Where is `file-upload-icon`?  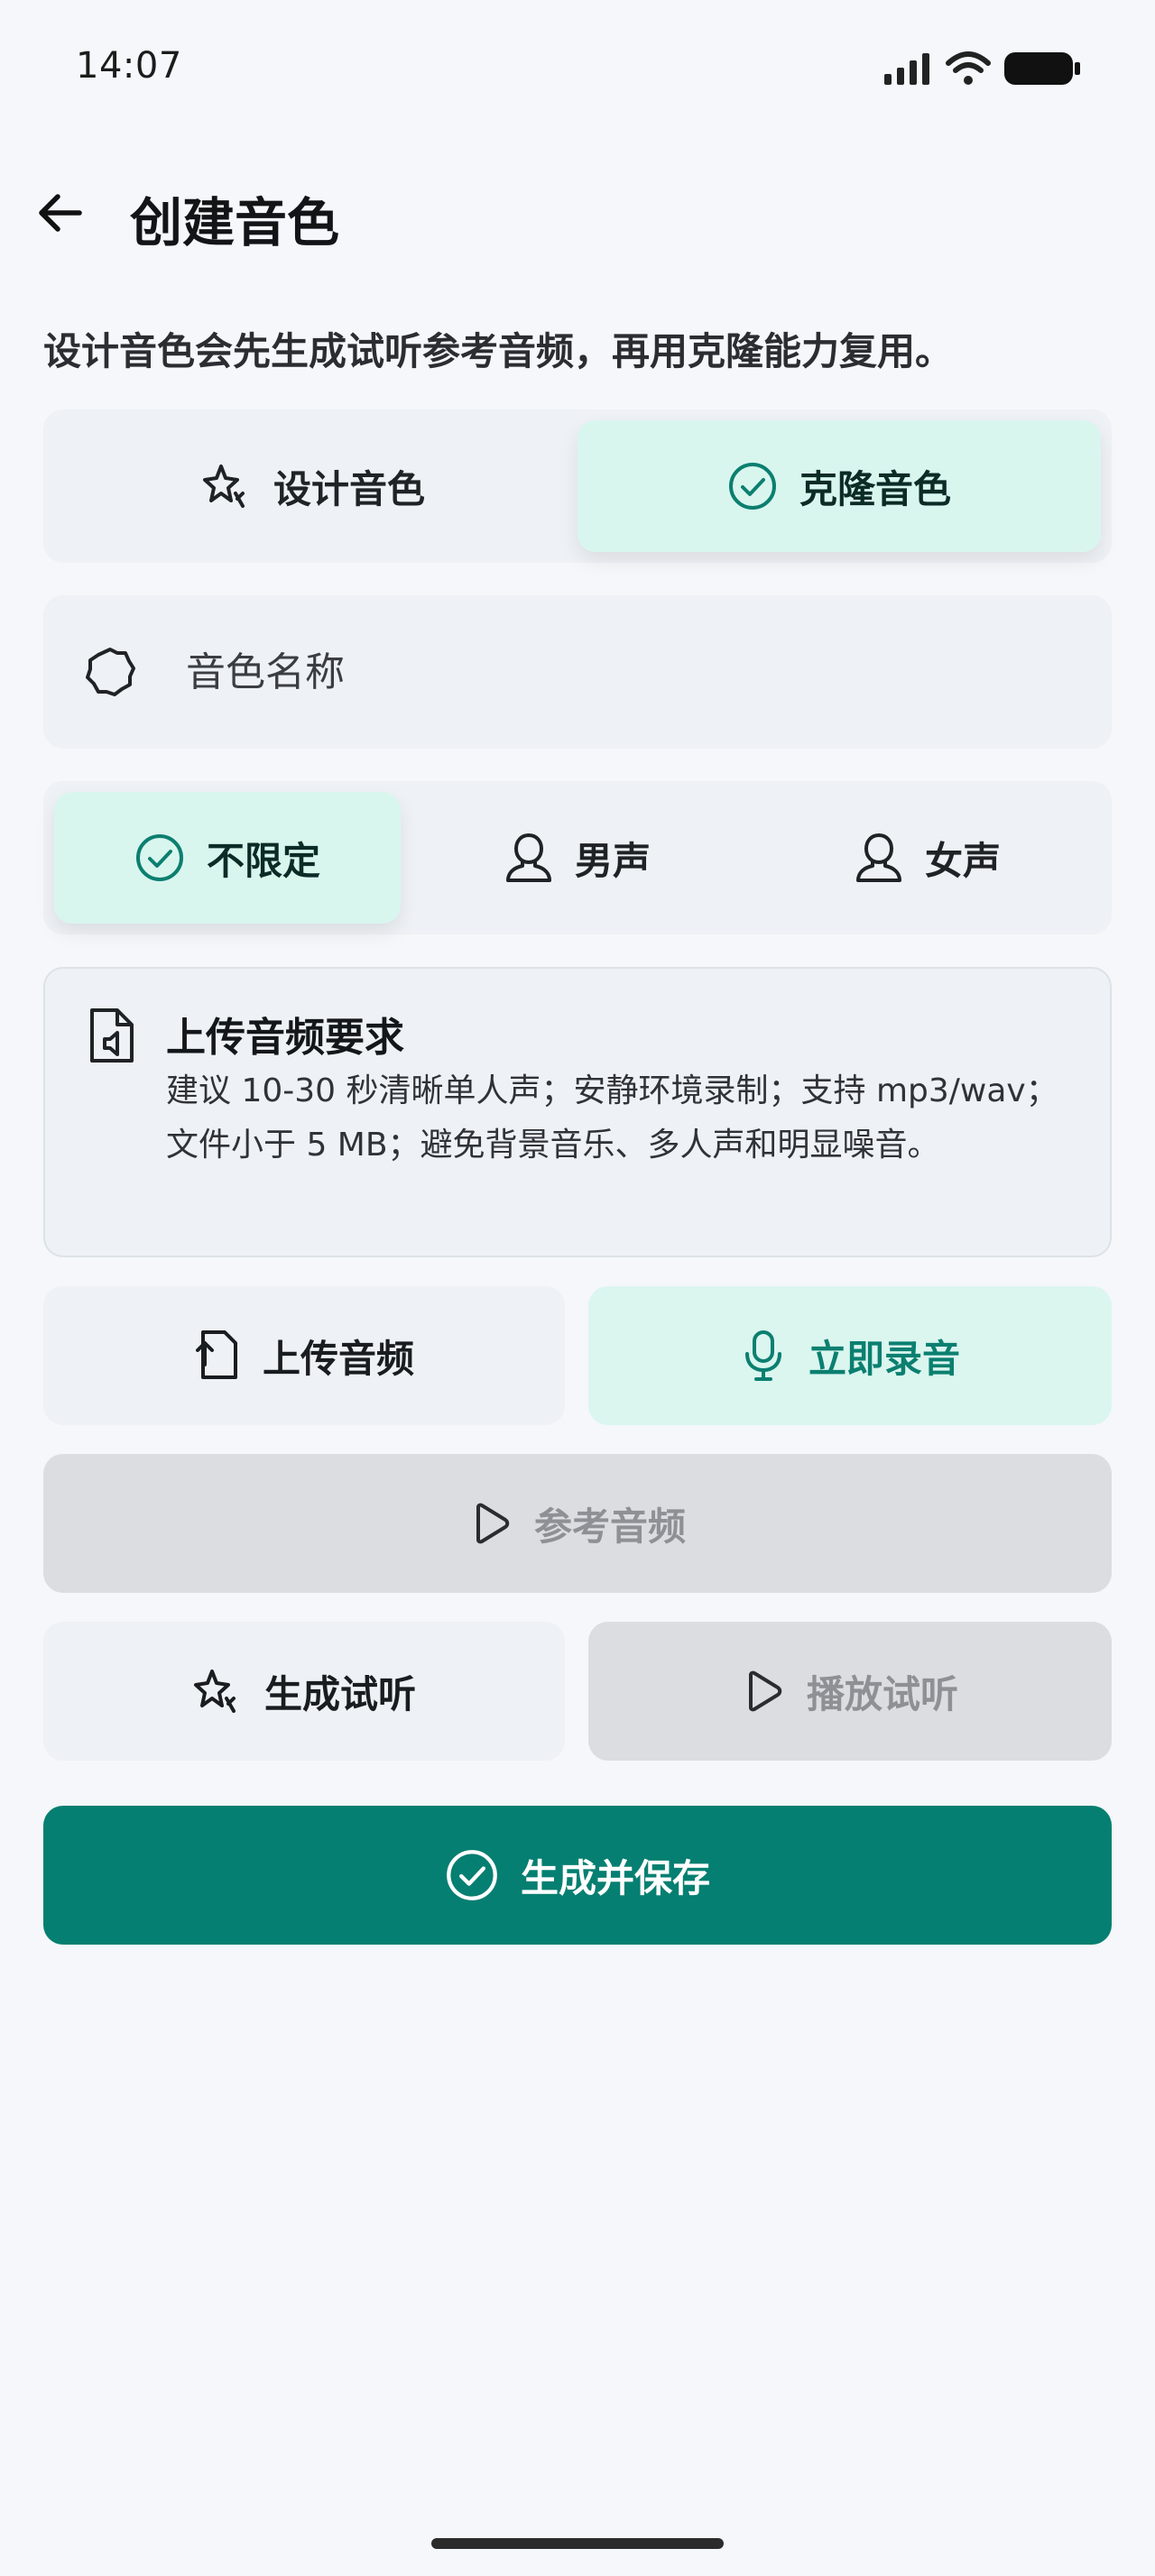 file-upload-icon is located at coordinates (217, 1356).